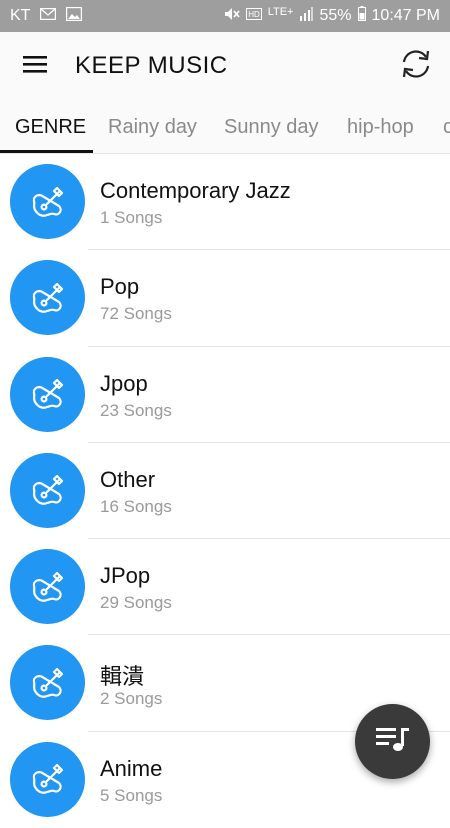 The width and height of the screenshot is (450, 828). I want to click on song-count: 16 Songs, so click(136, 506).